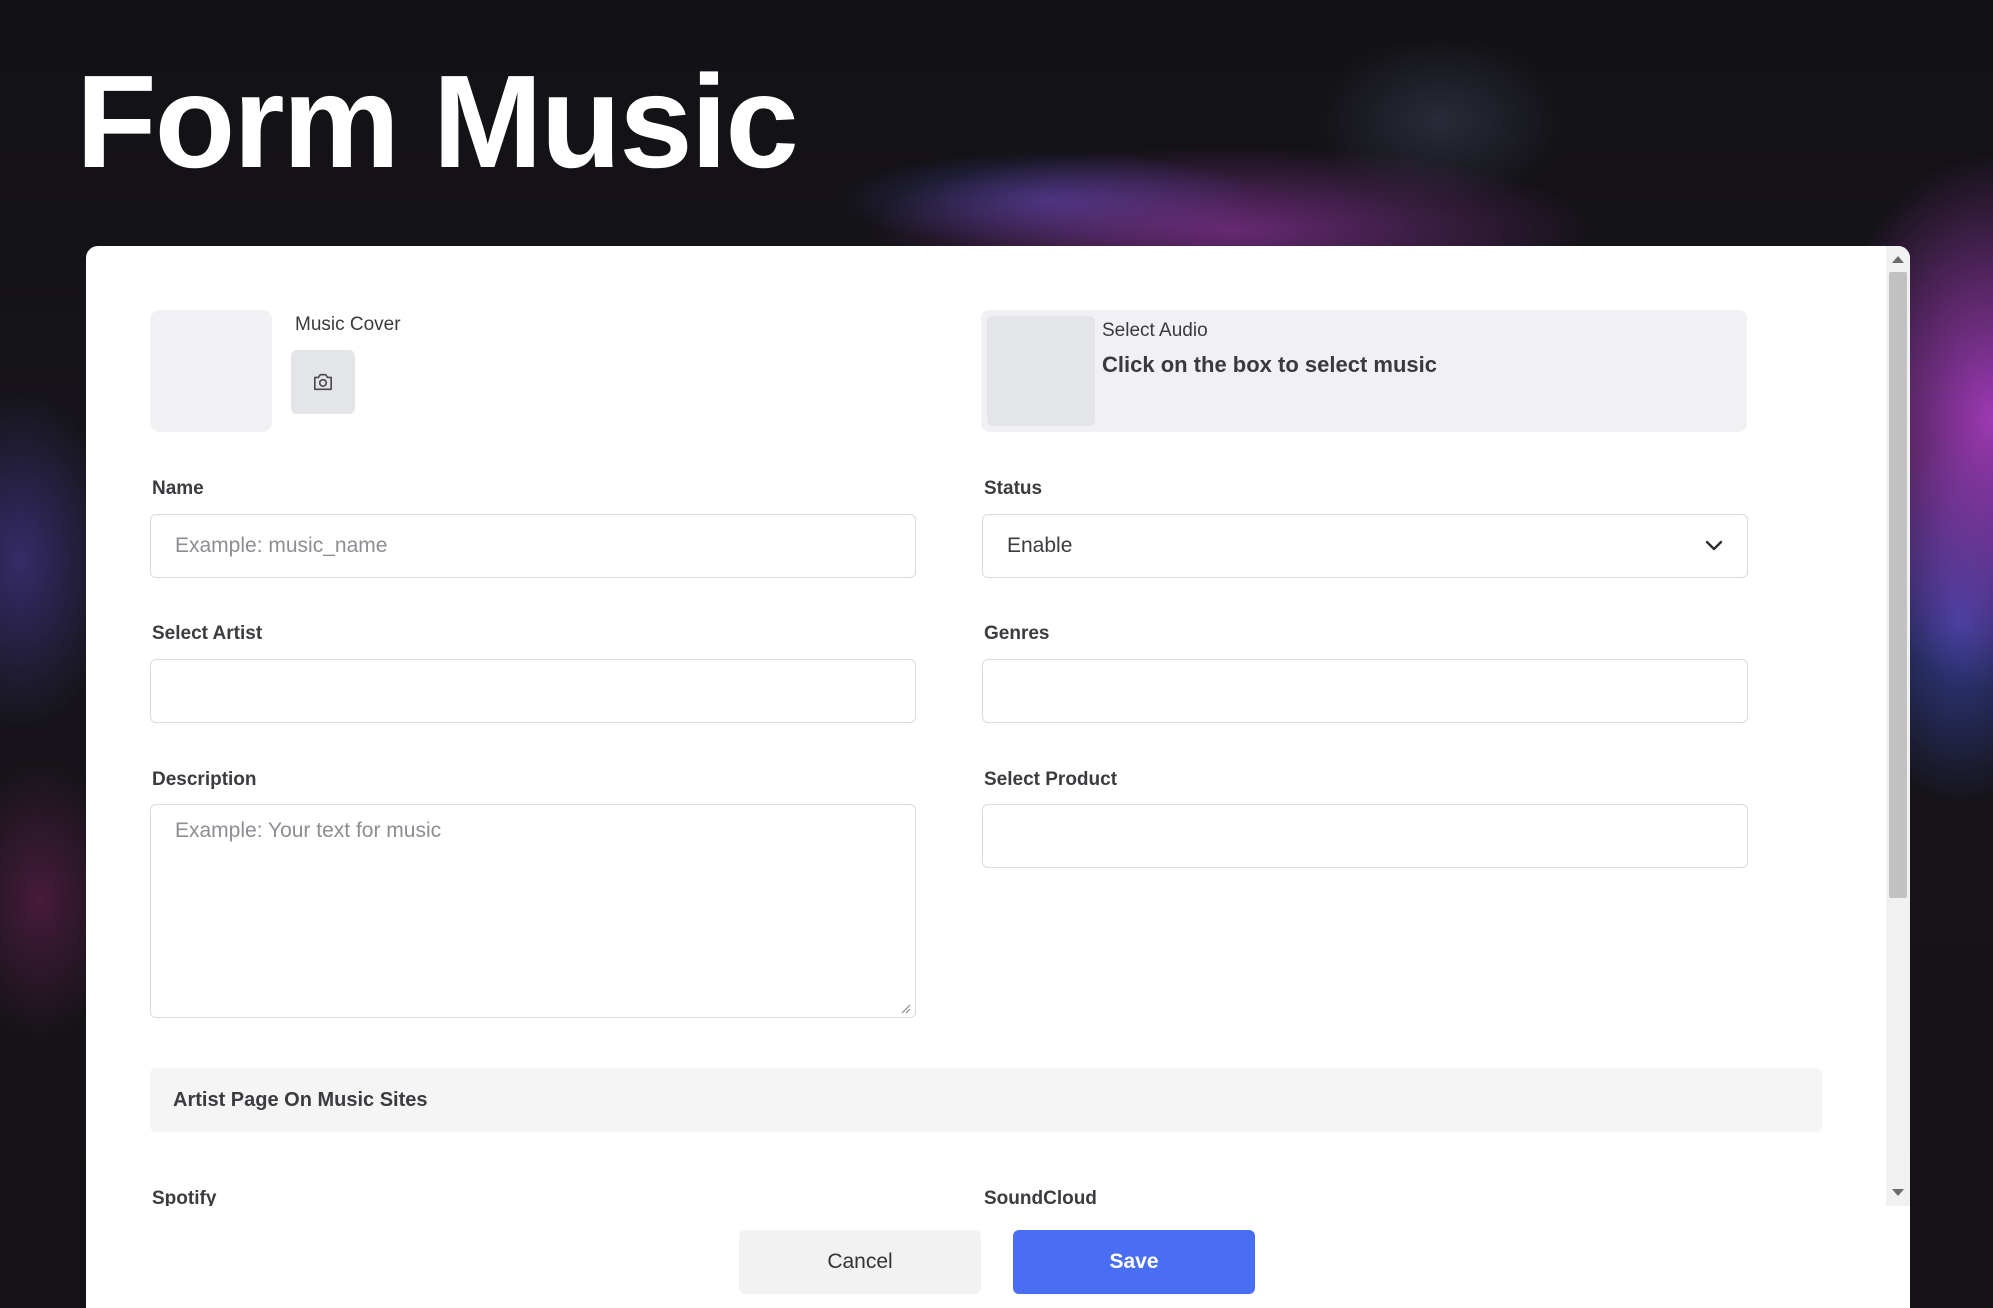  Describe the element at coordinates (1898, 585) in the screenshot. I see `scrollbar-thumb` at that location.